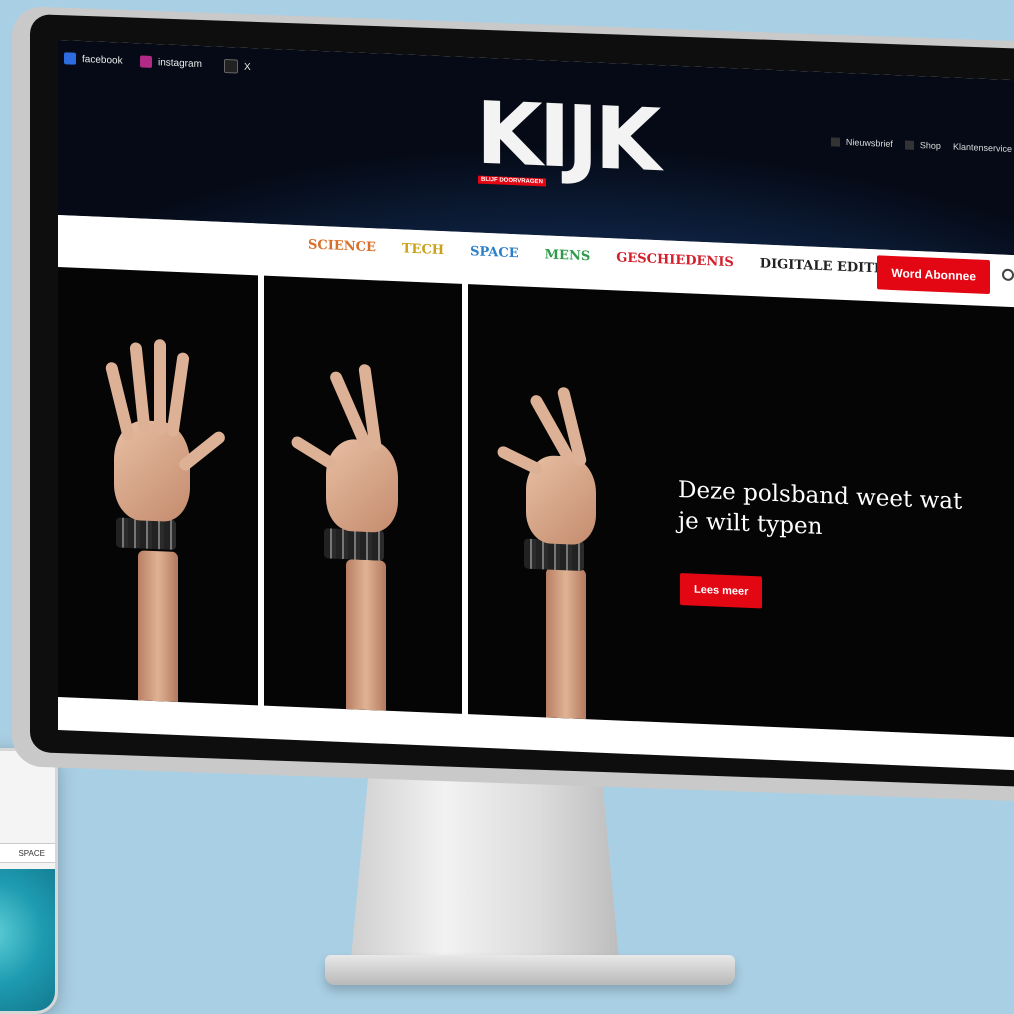 The height and width of the screenshot is (1014, 1014). I want to click on logo-tagline: BLIJF DOORVRAGEN, so click(512, 181).